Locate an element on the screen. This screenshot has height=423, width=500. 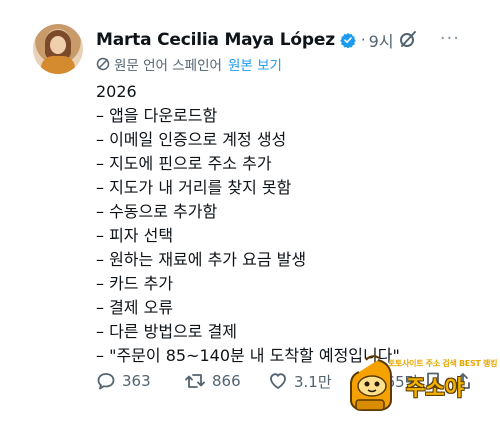
watermark-tagline: 토토사이트 주소 검색 BEST 랭킹 is located at coordinates (443, 363).